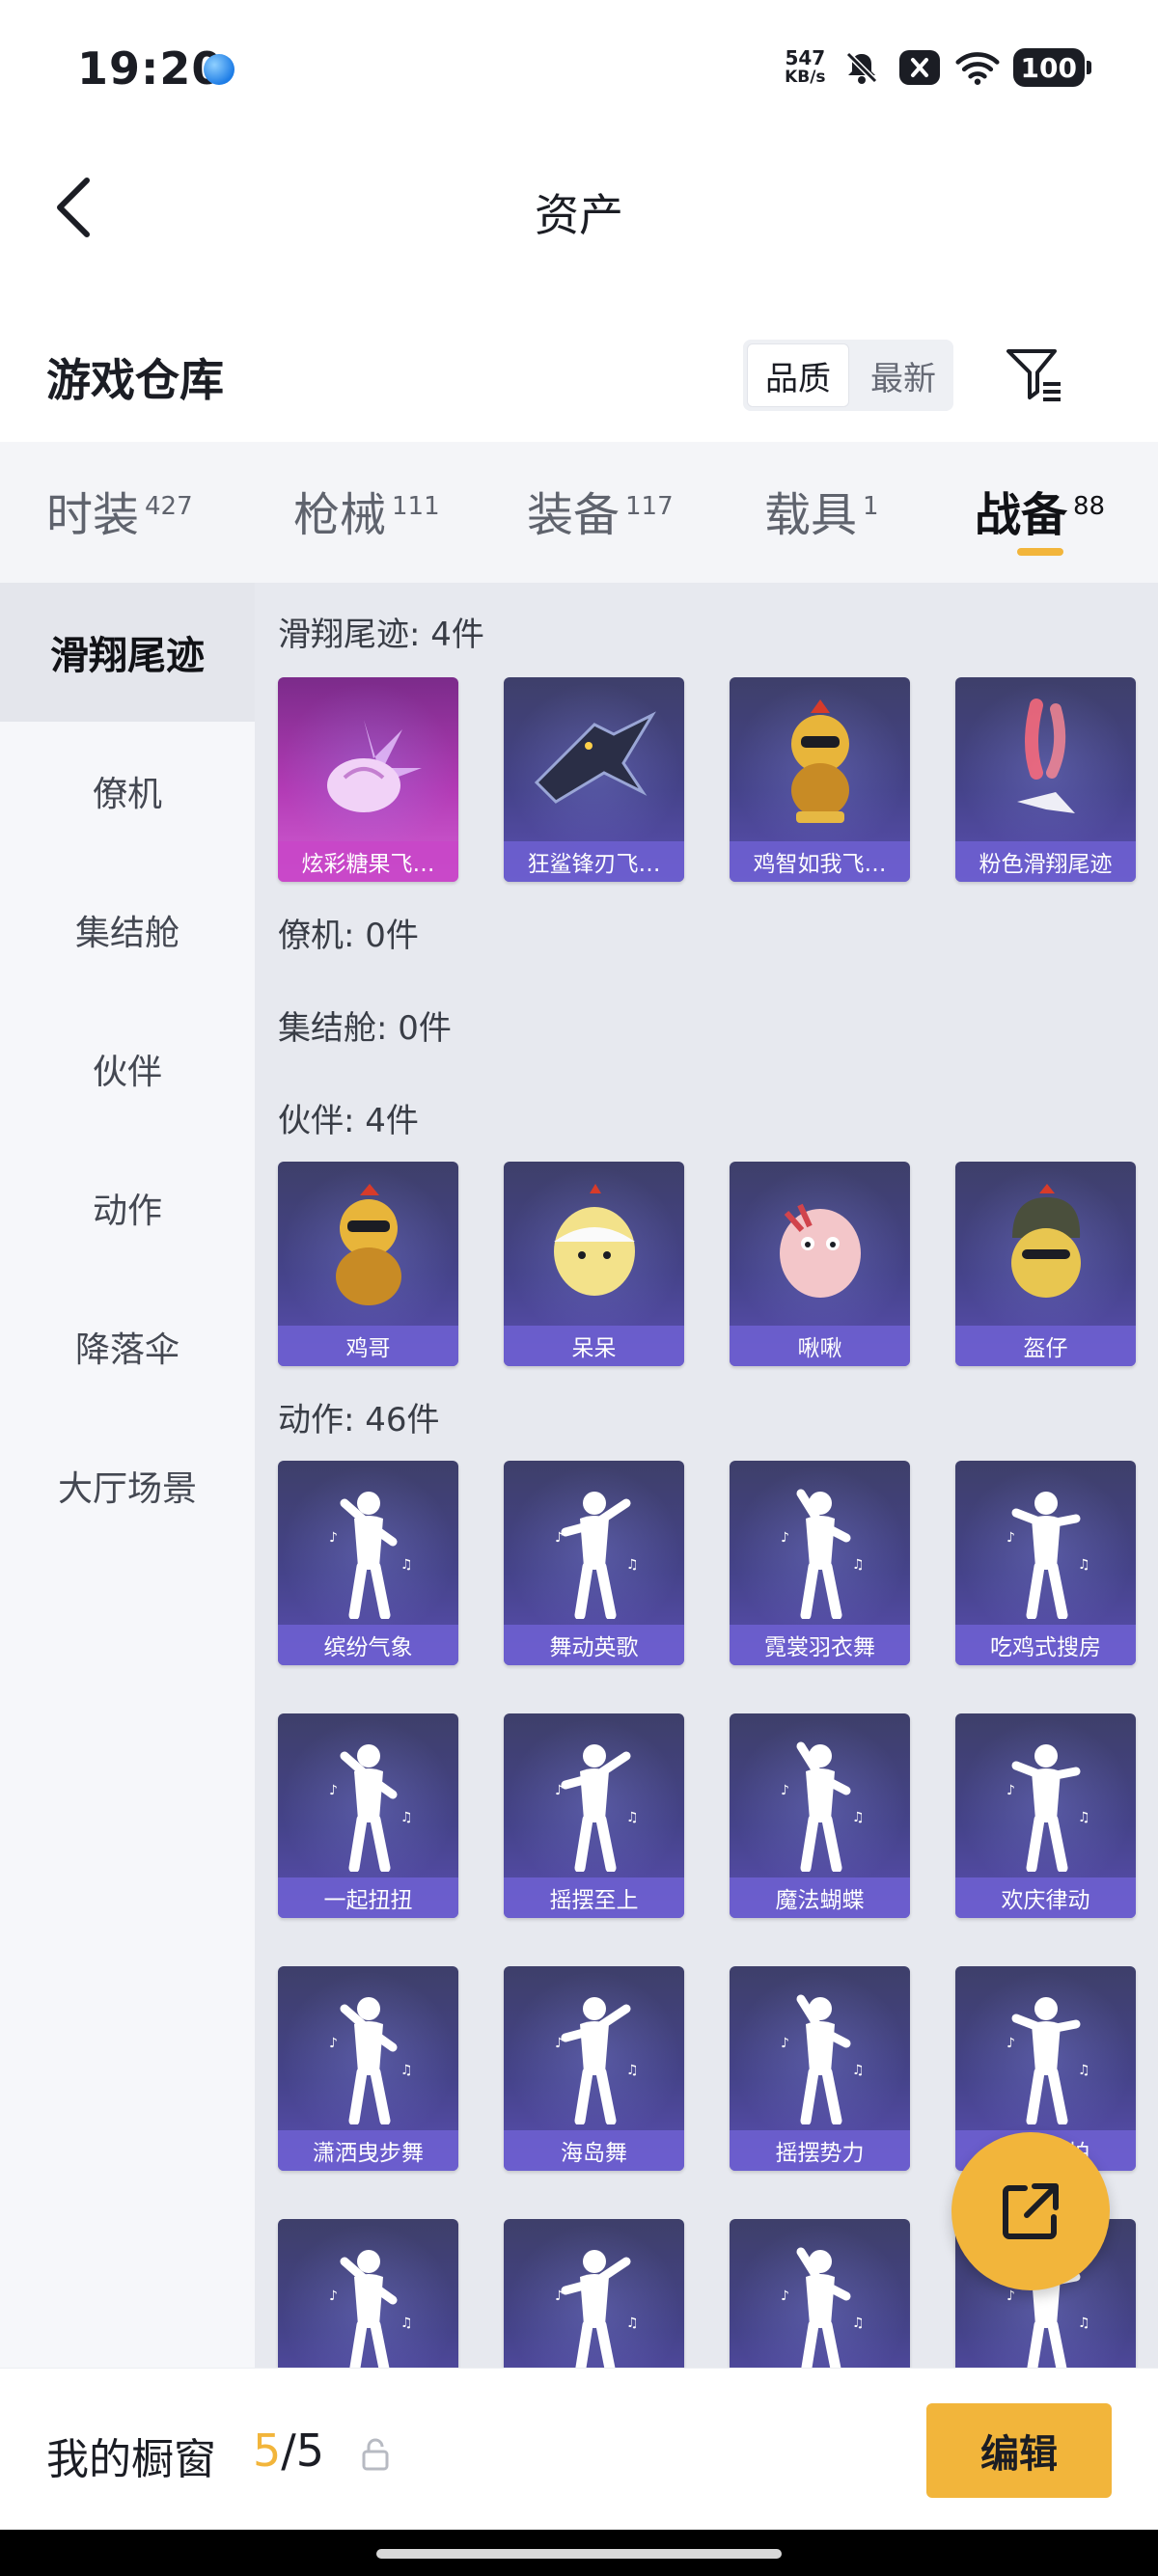 This screenshot has width=1158, height=2576. I want to click on item-name: 舞动英歌, so click(594, 1645).